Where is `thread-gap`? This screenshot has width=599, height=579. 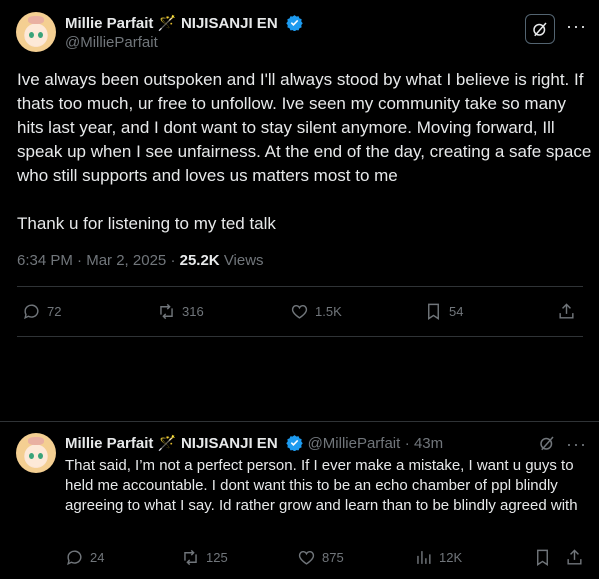 thread-gap is located at coordinates (299, 404).